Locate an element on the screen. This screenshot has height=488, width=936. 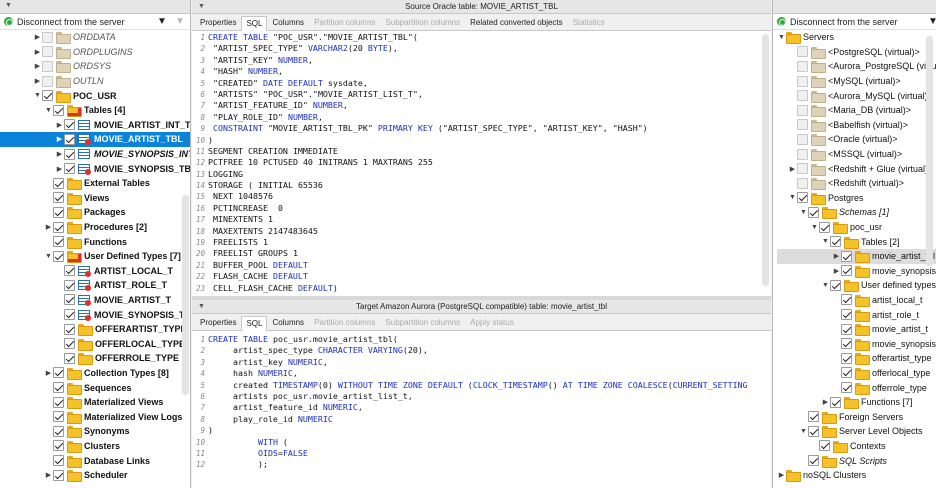
tree-item-nosql-clusters: ▶ noSQL Clusters is located at coordinates (856, 475).